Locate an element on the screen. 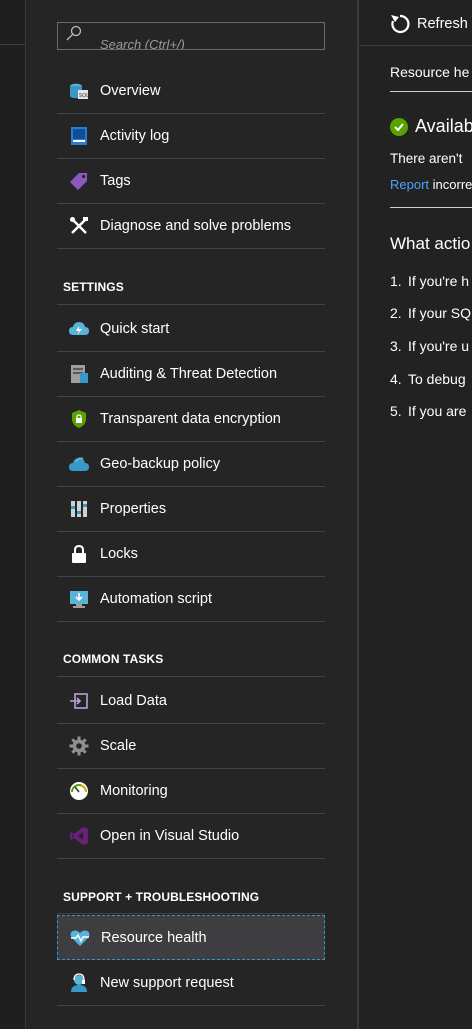 This screenshot has height=1029, width=472. list-item: 2. If your SQ is located at coordinates (431, 313).